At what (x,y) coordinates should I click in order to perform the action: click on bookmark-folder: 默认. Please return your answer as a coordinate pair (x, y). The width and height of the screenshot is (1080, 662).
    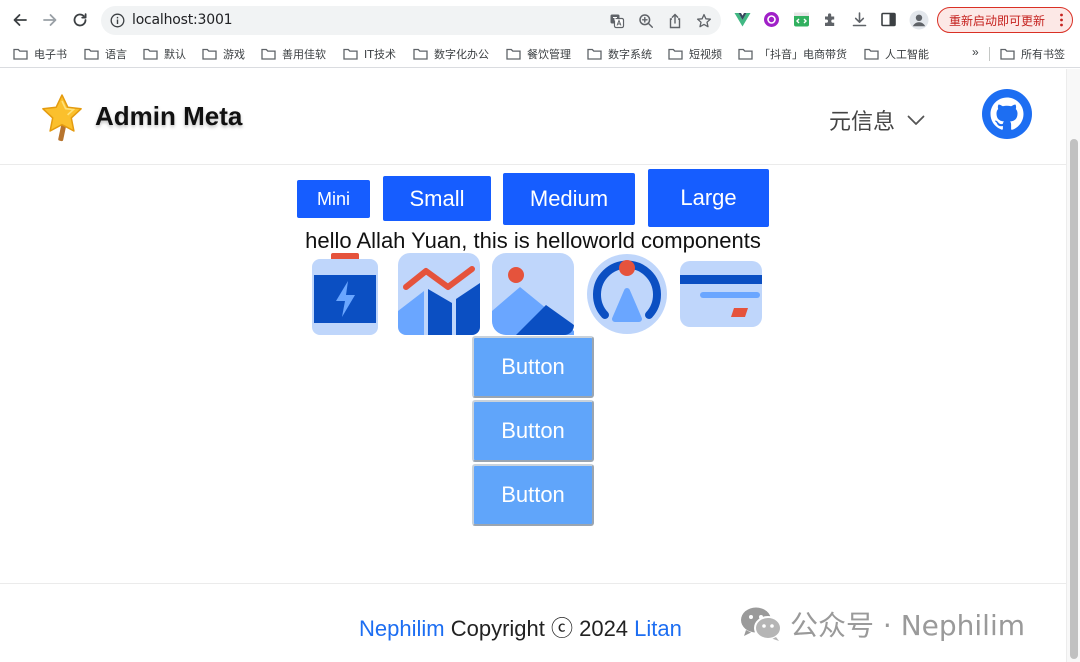
    Looking at the image, I should click on (164, 54).